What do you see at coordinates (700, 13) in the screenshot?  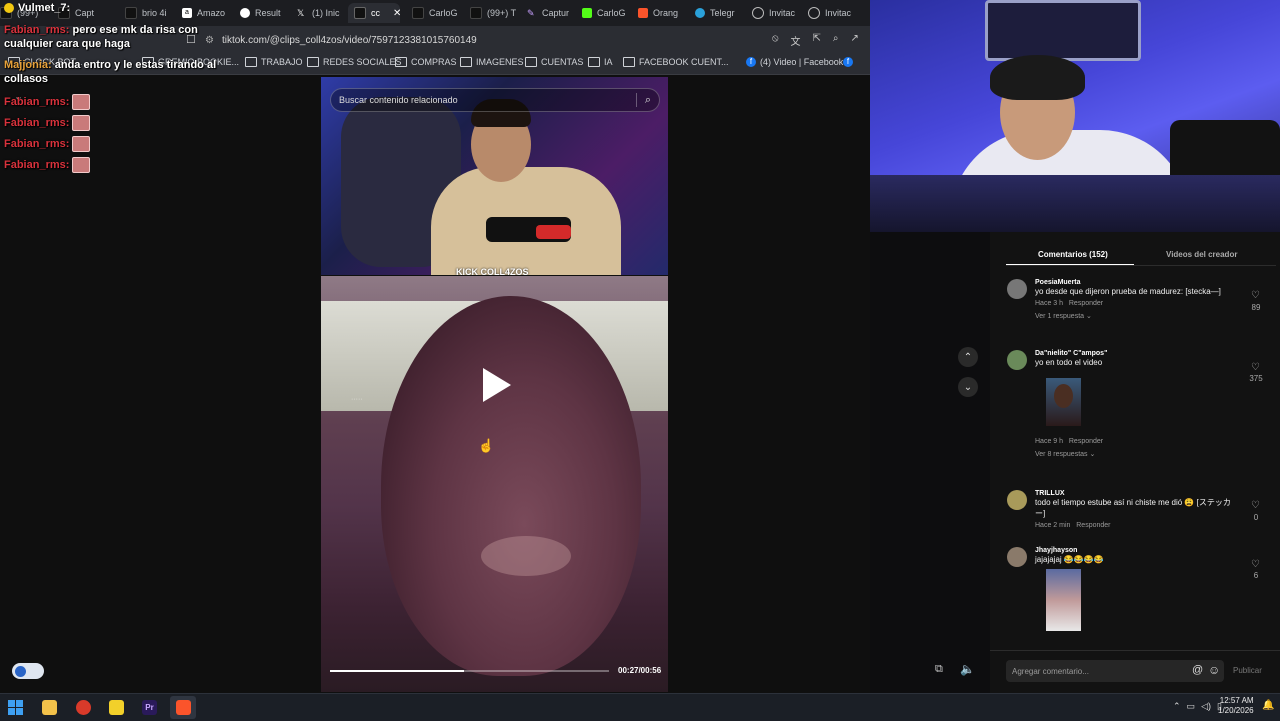 I see `telegram-icon` at bounding box center [700, 13].